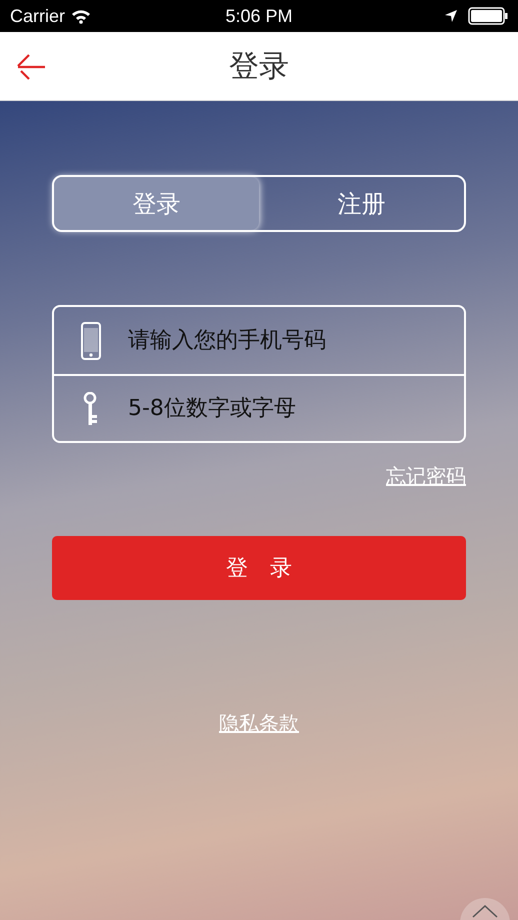 The image size is (518, 920). I want to click on phone-icon, so click(91, 341).